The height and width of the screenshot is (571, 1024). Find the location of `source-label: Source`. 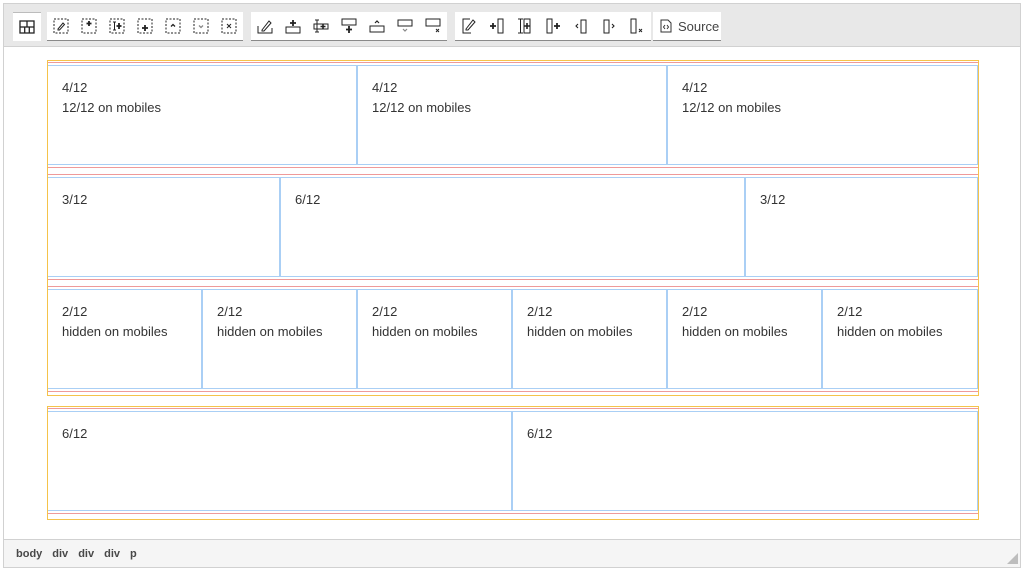

source-label: Source is located at coordinates (699, 26).